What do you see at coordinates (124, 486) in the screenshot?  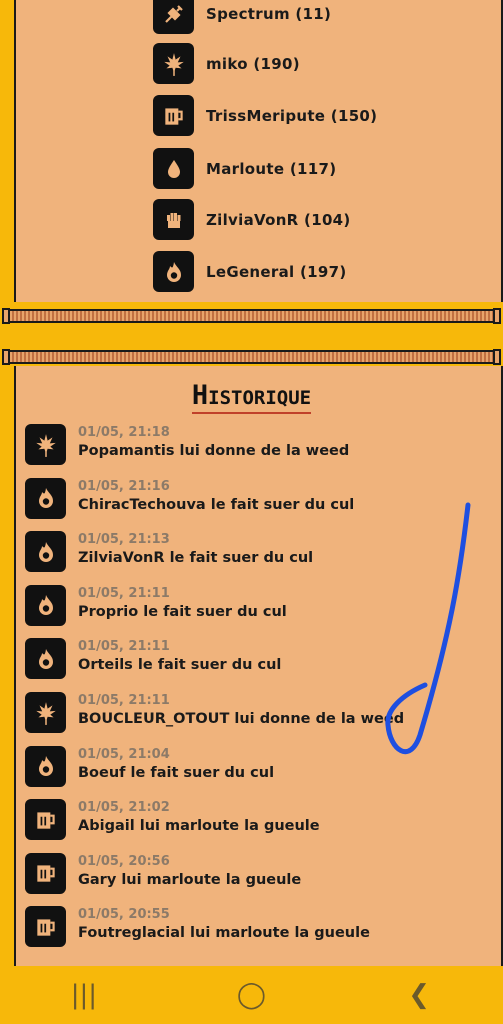 I see `history-time: 01/05, 21:16` at bounding box center [124, 486].